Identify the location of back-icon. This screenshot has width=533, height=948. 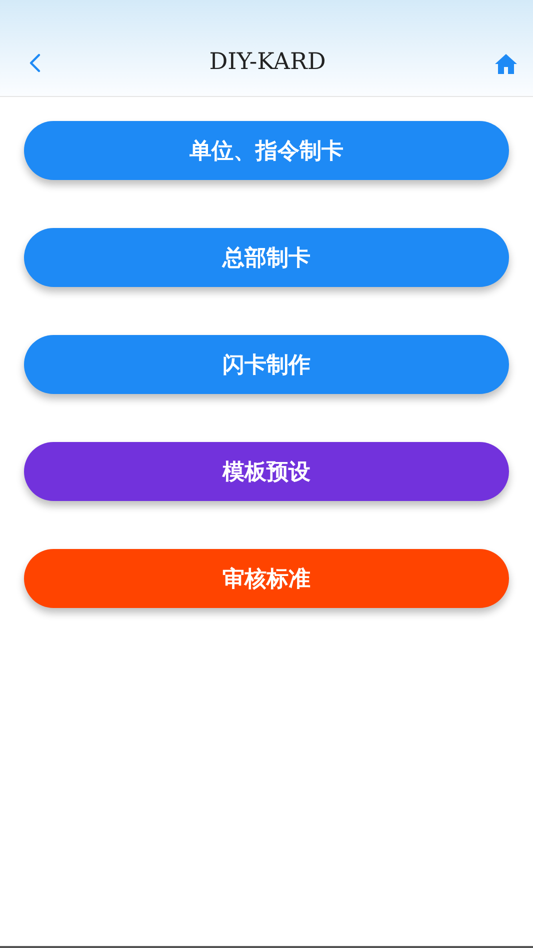
(35, 63).